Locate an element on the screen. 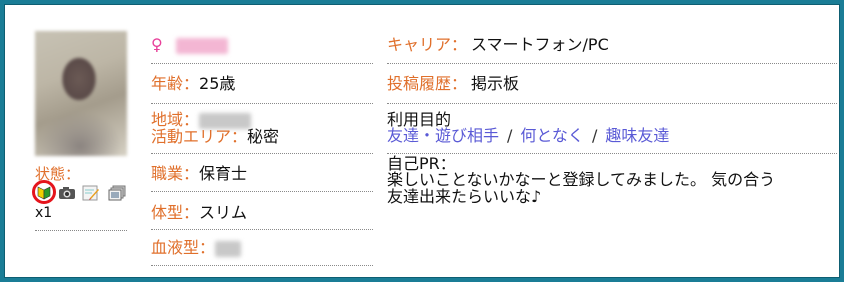 This screenshot has height=282, width=844. job-row: 職業：保育士 is located at coordinates (199, 174).